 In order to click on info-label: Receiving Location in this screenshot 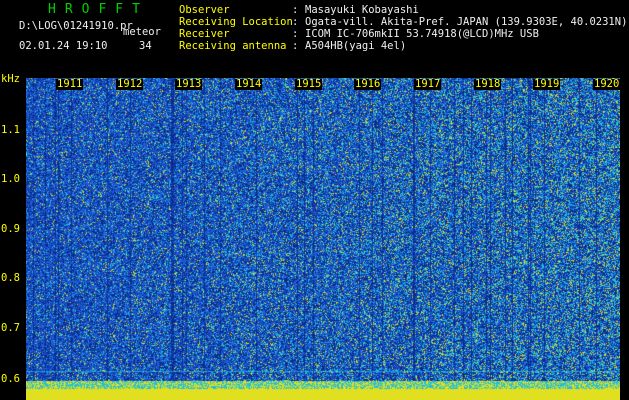, I will do `click(236, 22)`.